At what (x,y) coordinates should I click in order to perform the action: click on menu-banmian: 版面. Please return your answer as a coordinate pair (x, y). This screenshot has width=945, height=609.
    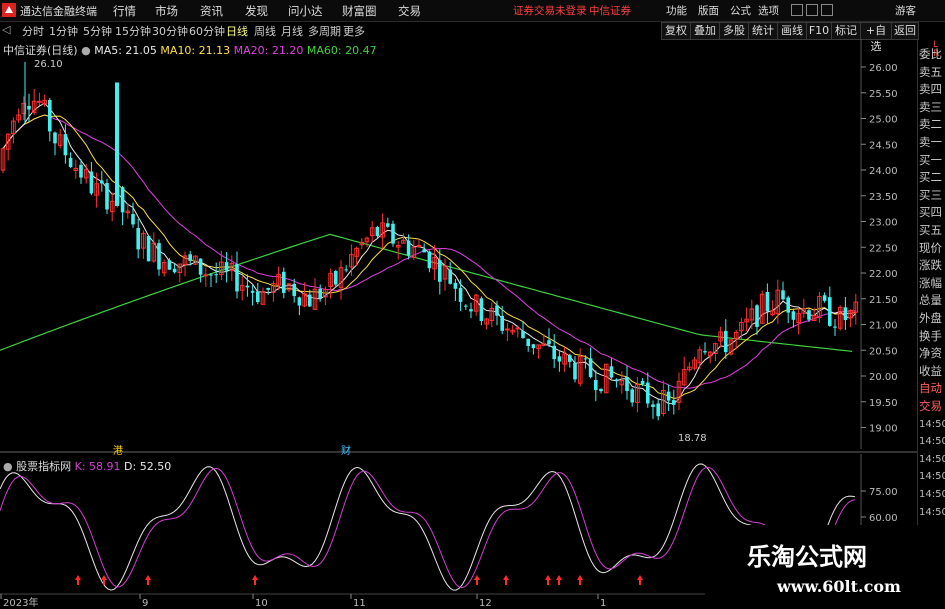
    Looking at the image, I should click on (708, 10).